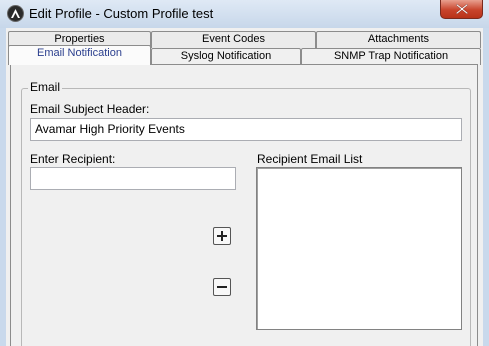 The width and height of the screenshot is (489, 346). Describe the element at coordinates (121, 13) in the screenshot. I see `window-title: Edit Profile - Custom Profile test` at that location.